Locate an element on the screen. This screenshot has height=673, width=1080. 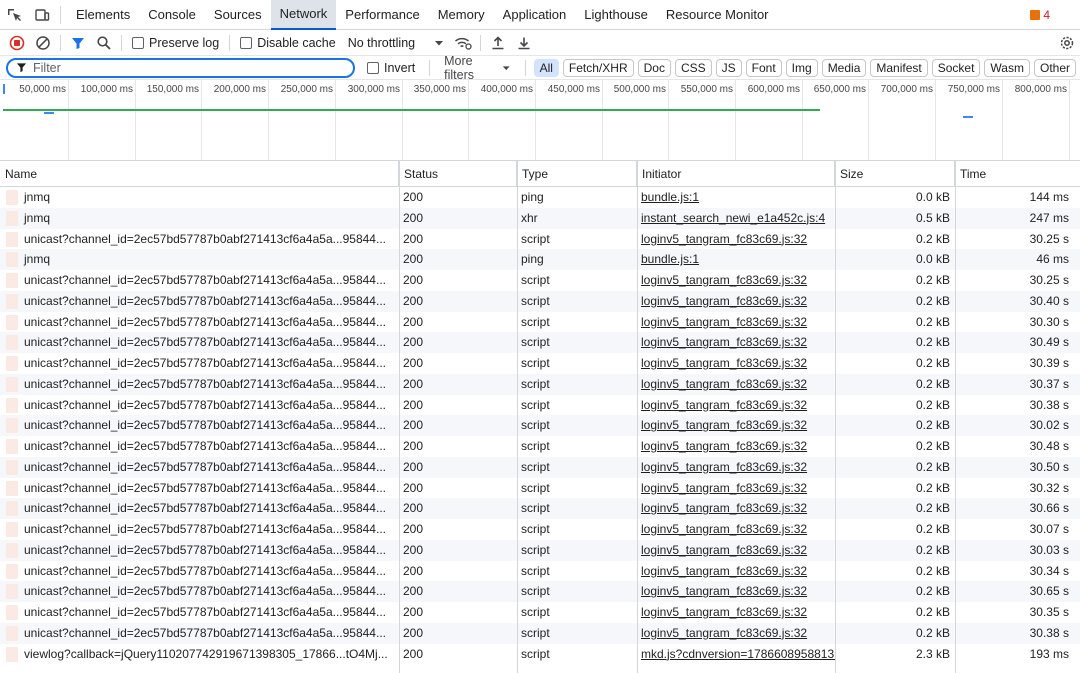
preserve-log-checkbox: Preserve log is located at coordinates (175, 43).